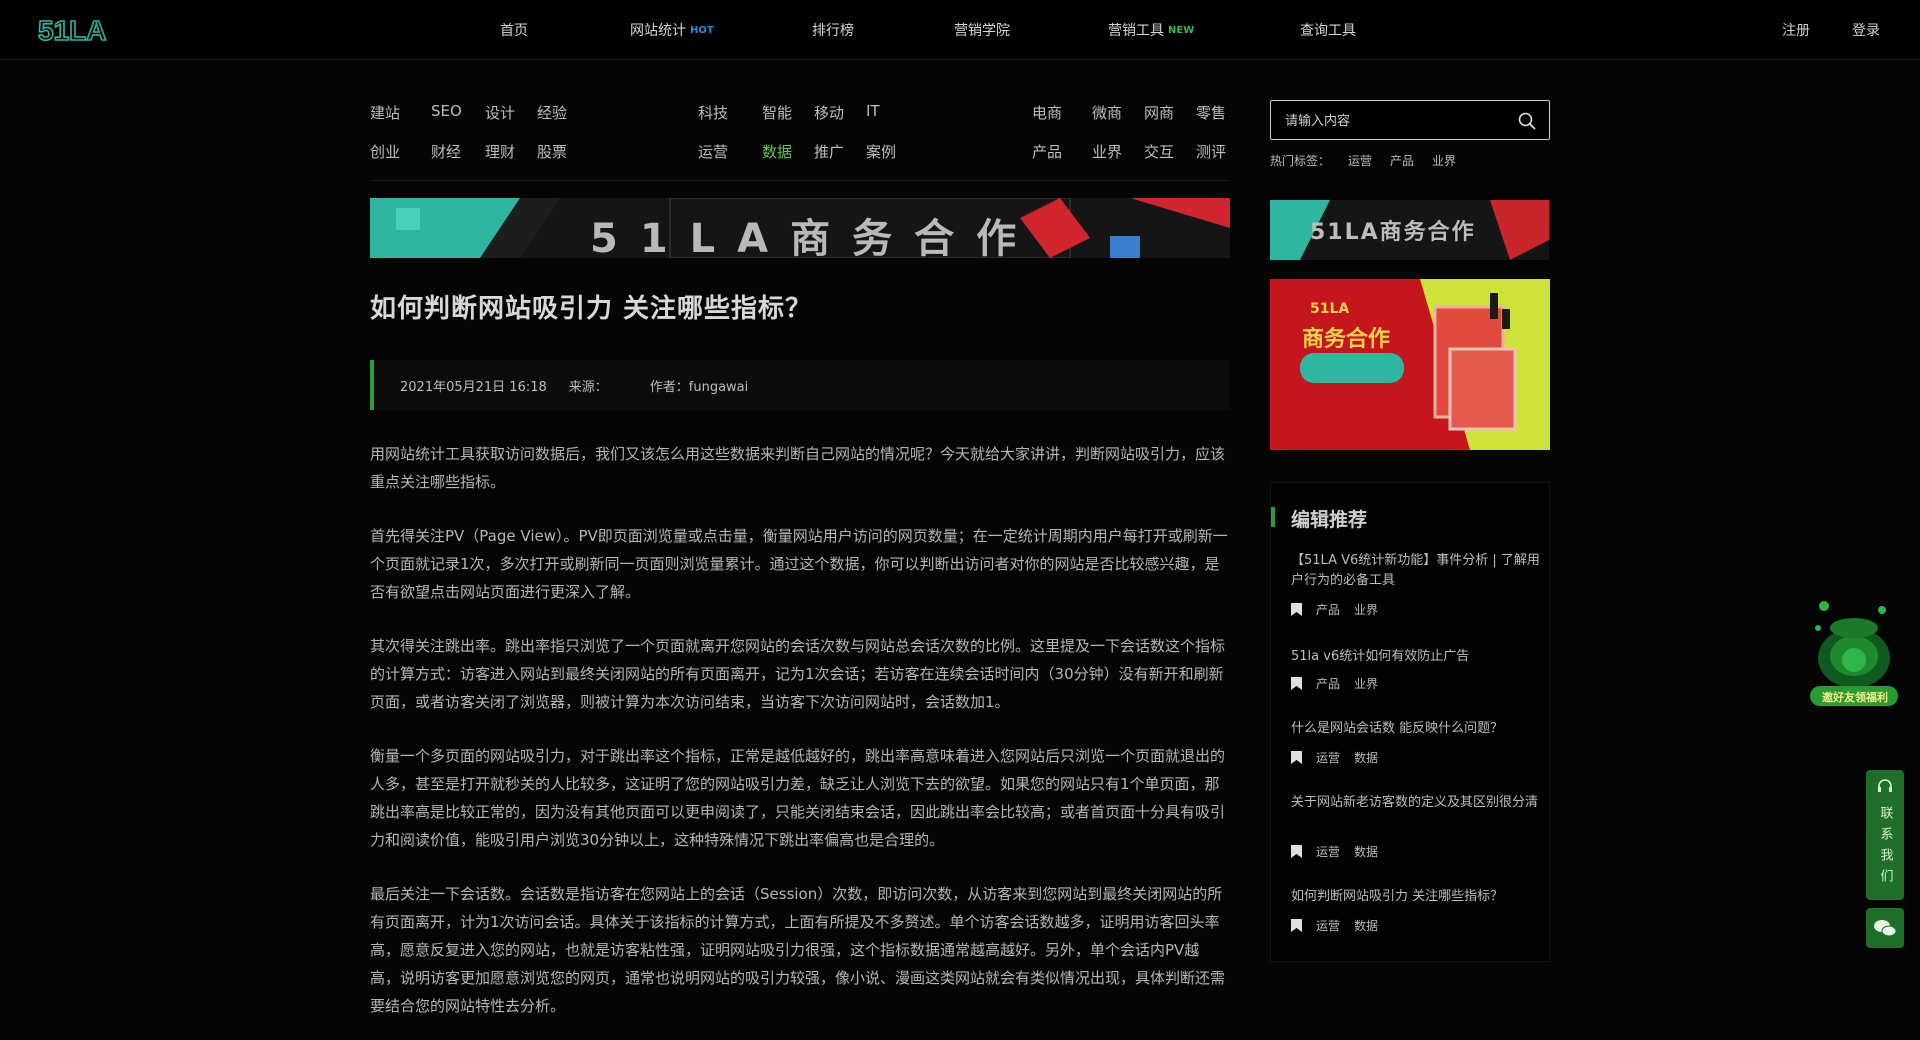 The width and height of the screenshot is (1920, 1040). What do you see at coordinates (588, 387) in the screenshot?
I see `article-source: 来源：` at bounding box center [588, 387].